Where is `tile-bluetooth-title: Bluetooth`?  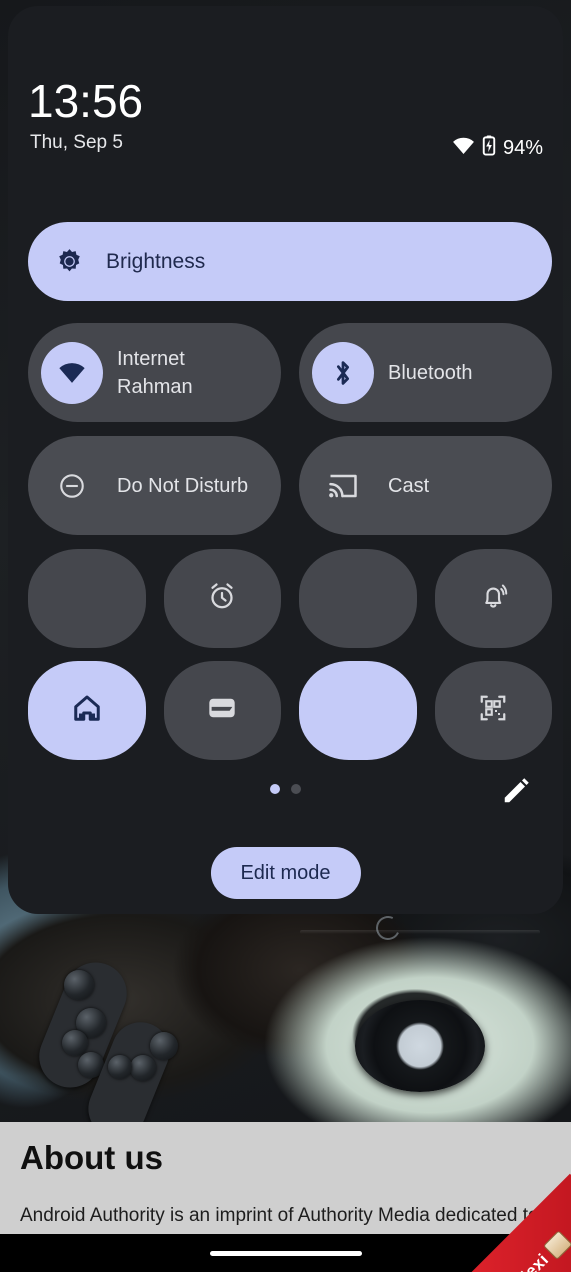
tile-bluetooth-title: Bluetooth is located at coordinates (430, 372).